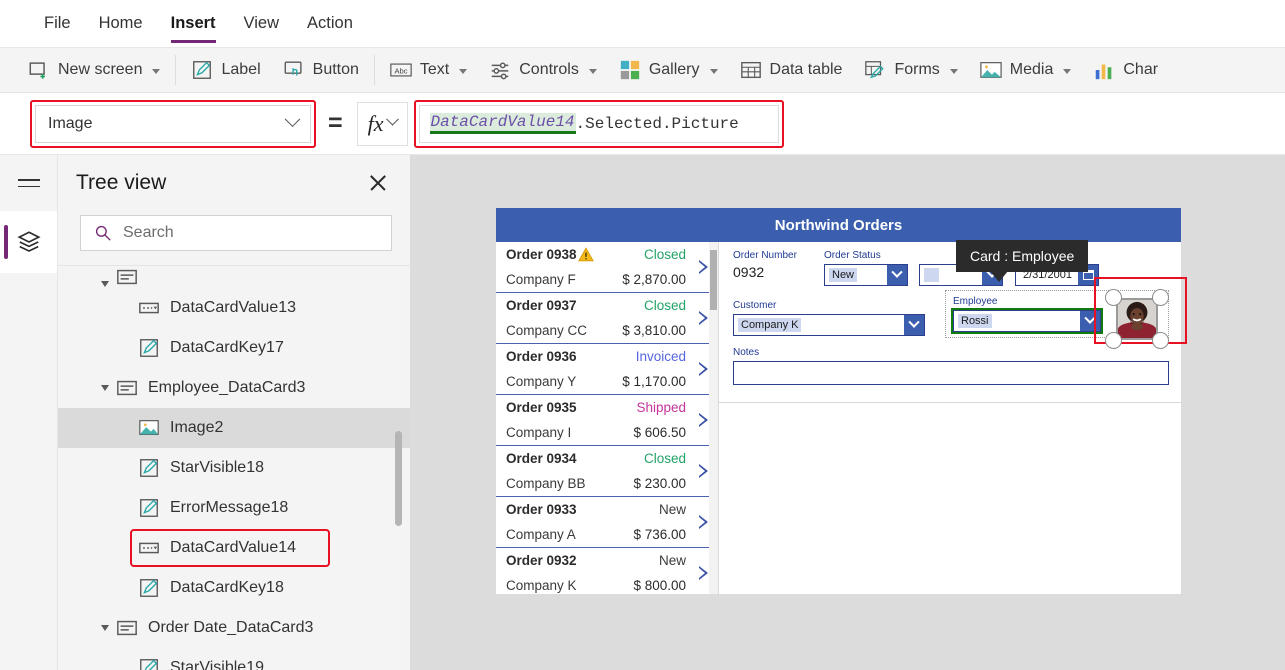  Describe the element at coordinates (229, 507) in the screenshot. I see `tree-node-label: ErrorMessage18` at that location.